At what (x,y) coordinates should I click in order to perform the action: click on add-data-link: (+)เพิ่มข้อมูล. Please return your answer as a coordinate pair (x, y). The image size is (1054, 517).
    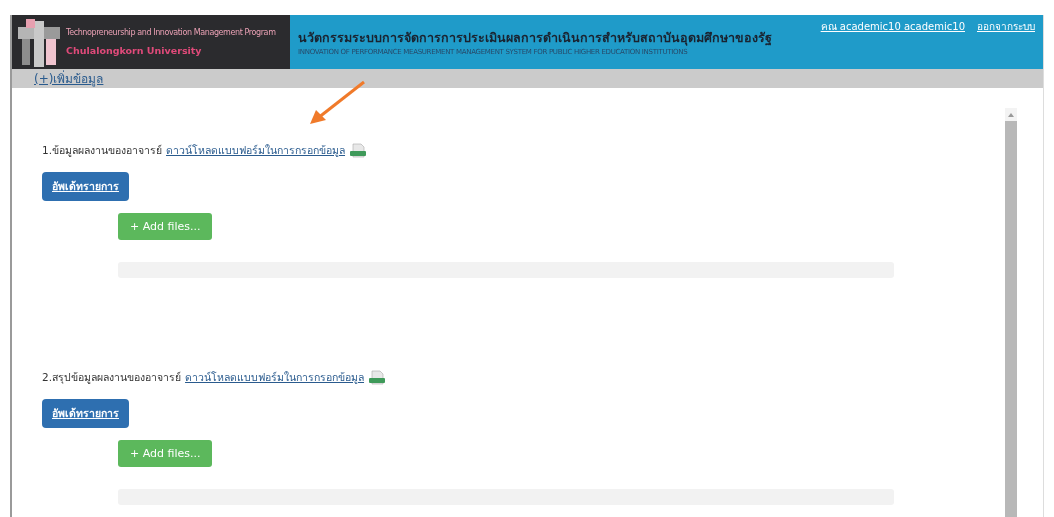
    Looking at the image, I should click on (69, 78).